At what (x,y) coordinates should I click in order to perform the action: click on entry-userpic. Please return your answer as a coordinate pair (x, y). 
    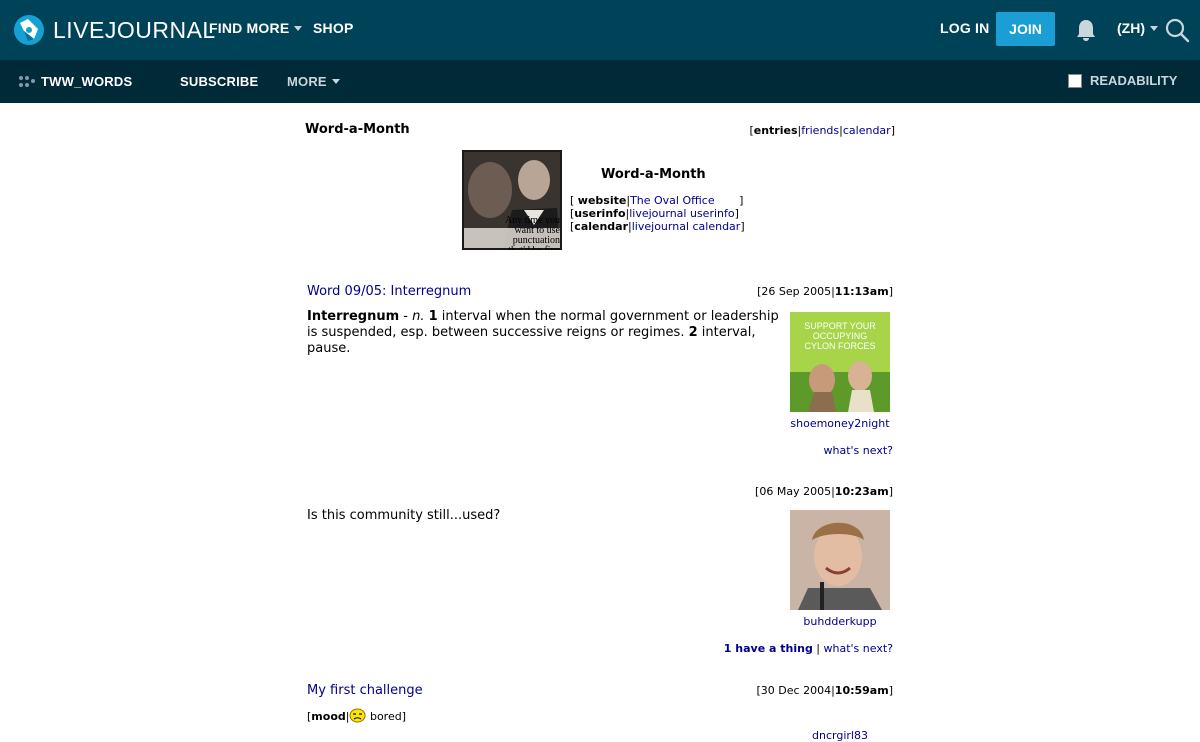
    Looking at the image, I should click on (840, 560).